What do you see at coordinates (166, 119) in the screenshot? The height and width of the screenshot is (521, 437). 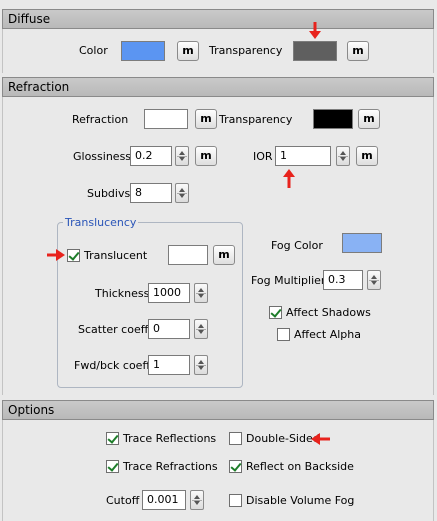 I see `refraction-color-swatch` at bounding box center [166, 119].